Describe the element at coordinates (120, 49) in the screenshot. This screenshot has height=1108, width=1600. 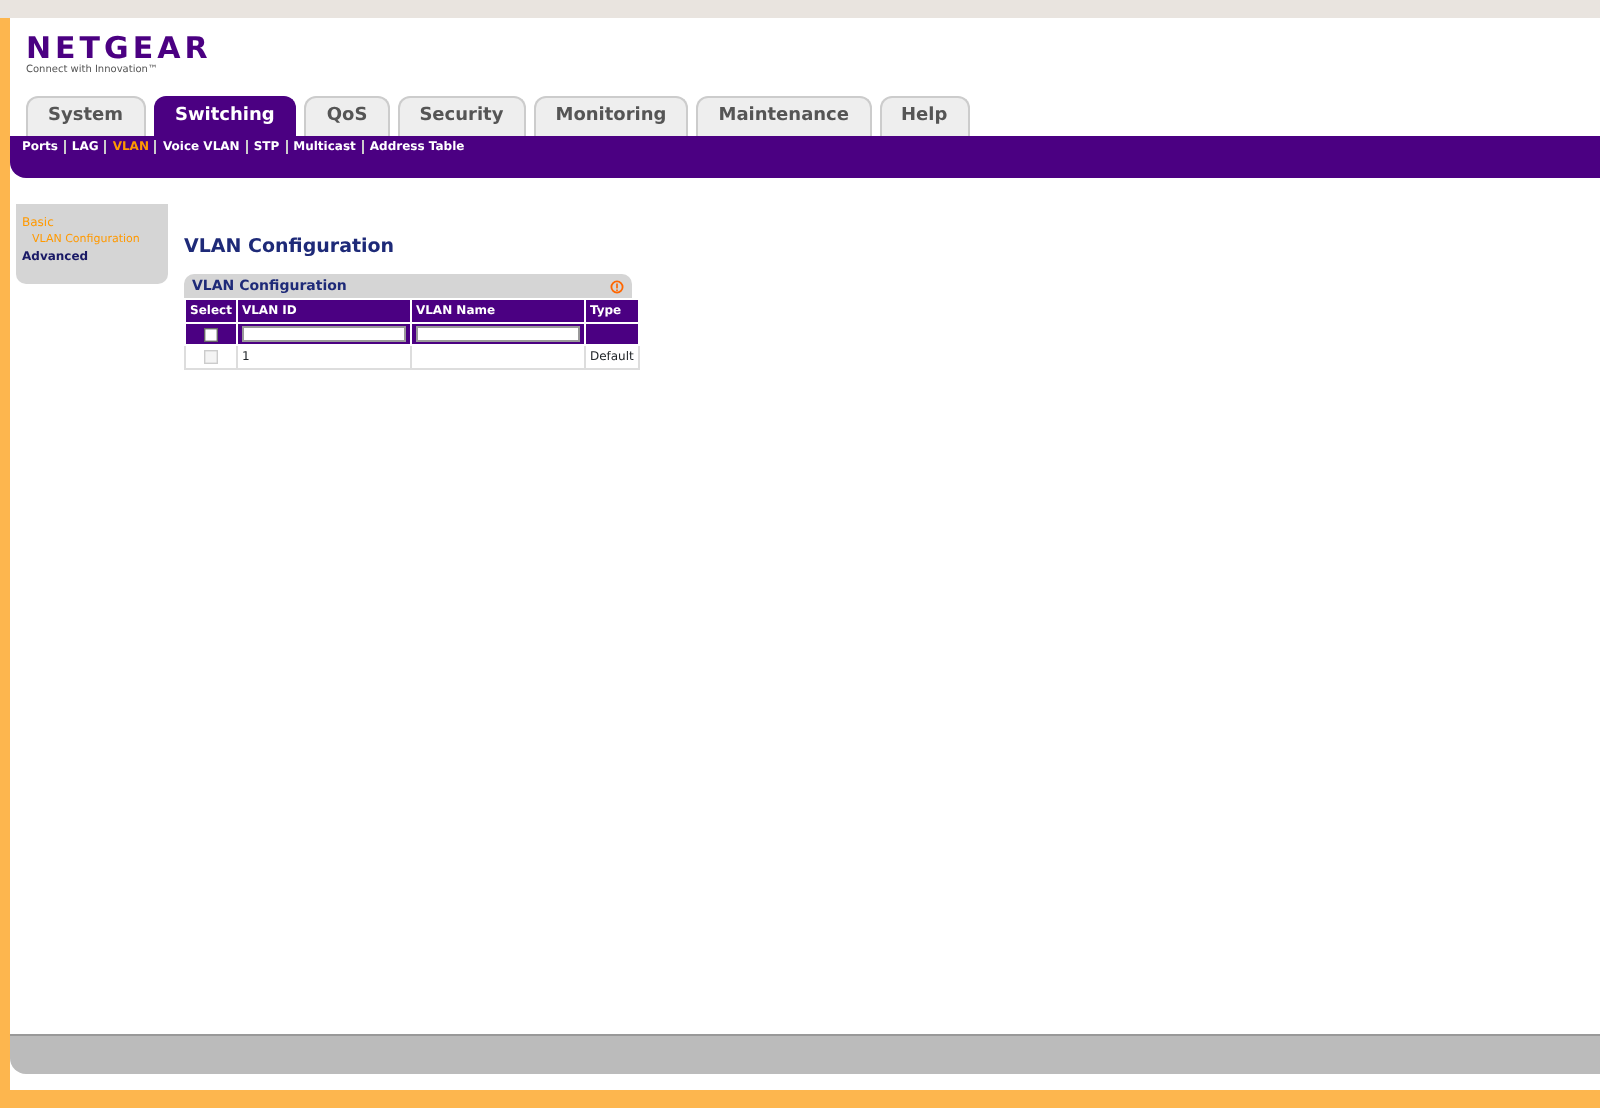
I see `logo: NETGEAR` at that location.